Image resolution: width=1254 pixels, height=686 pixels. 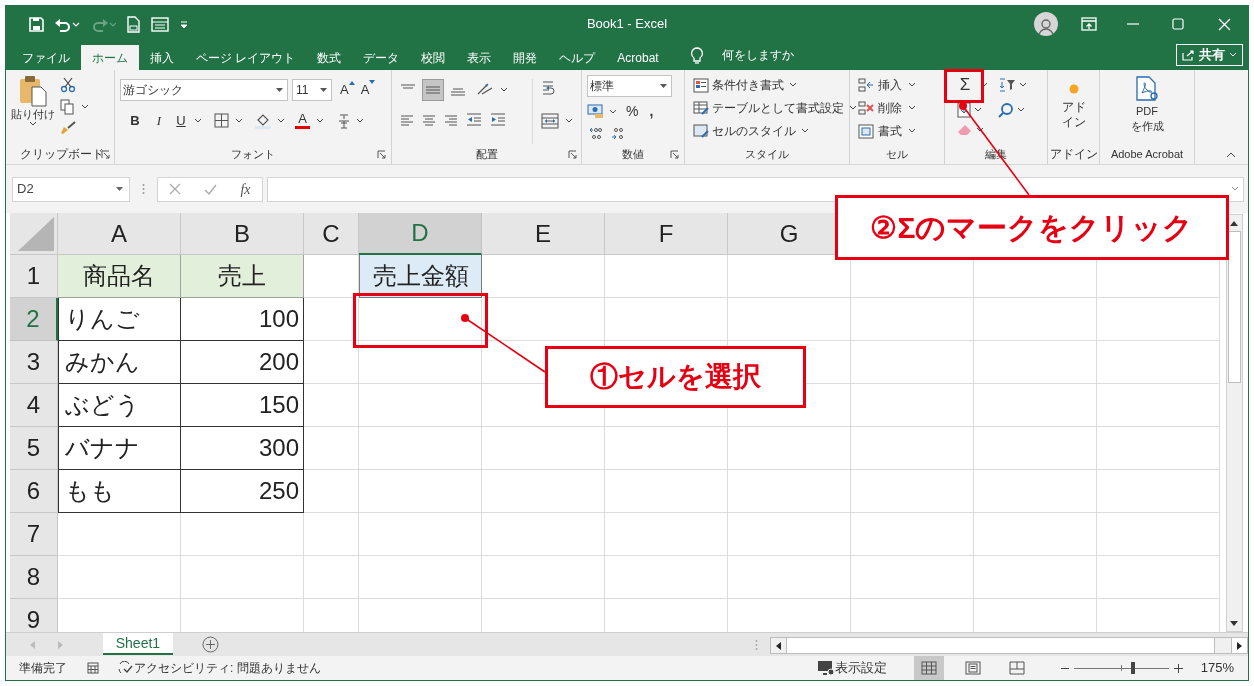 I want to click on phonetic-icon, so click(x=344, y=120).